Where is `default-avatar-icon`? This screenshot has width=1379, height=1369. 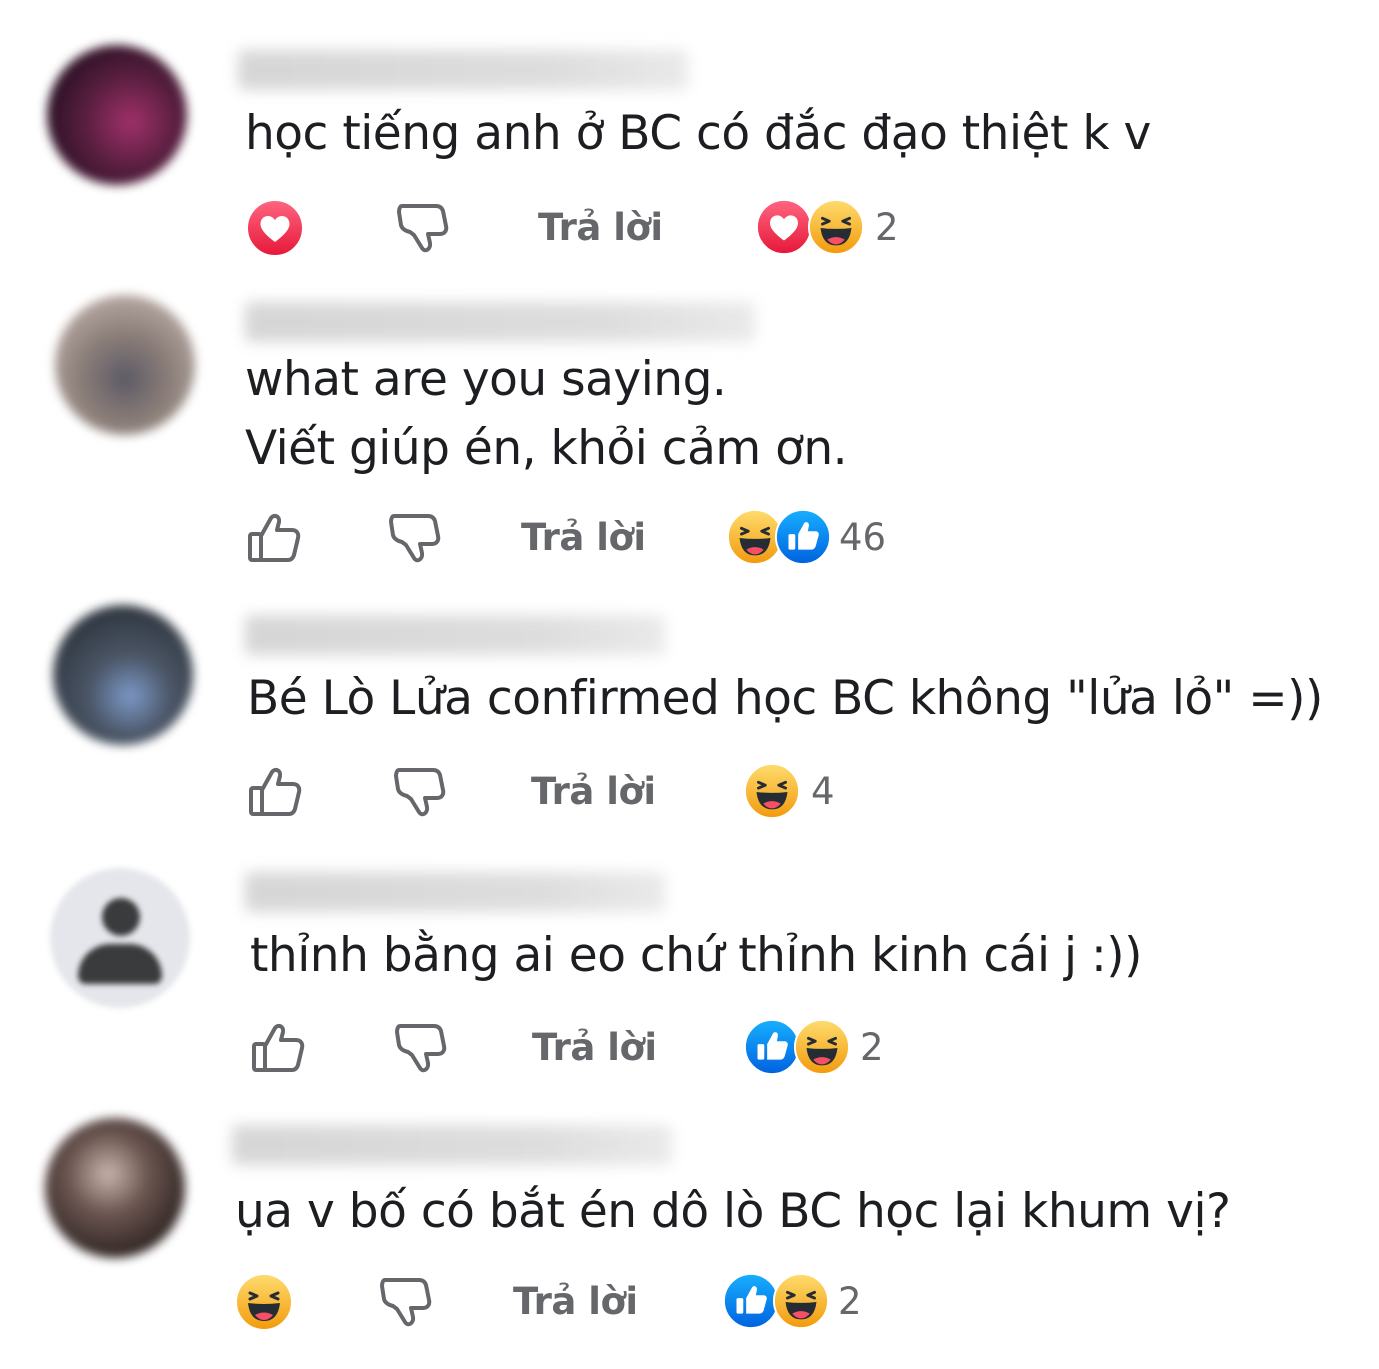
default-avatar-icon is located at coordinates (120, 938).